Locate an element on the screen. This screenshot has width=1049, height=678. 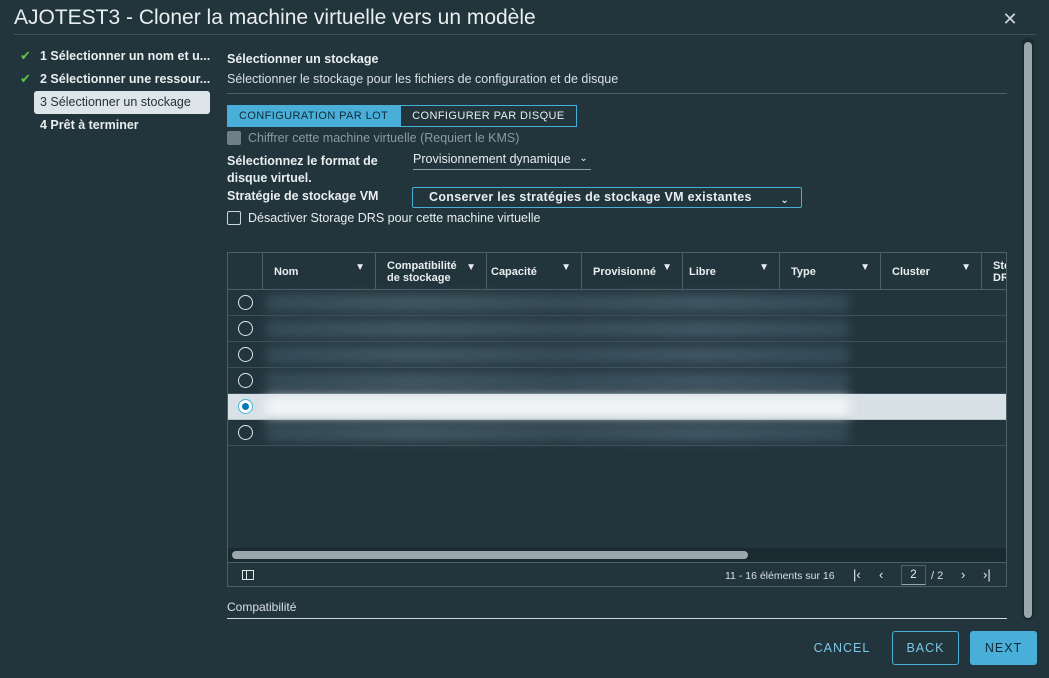
col-storage-drs: Sto DRS is located at coordinates (993, 271).